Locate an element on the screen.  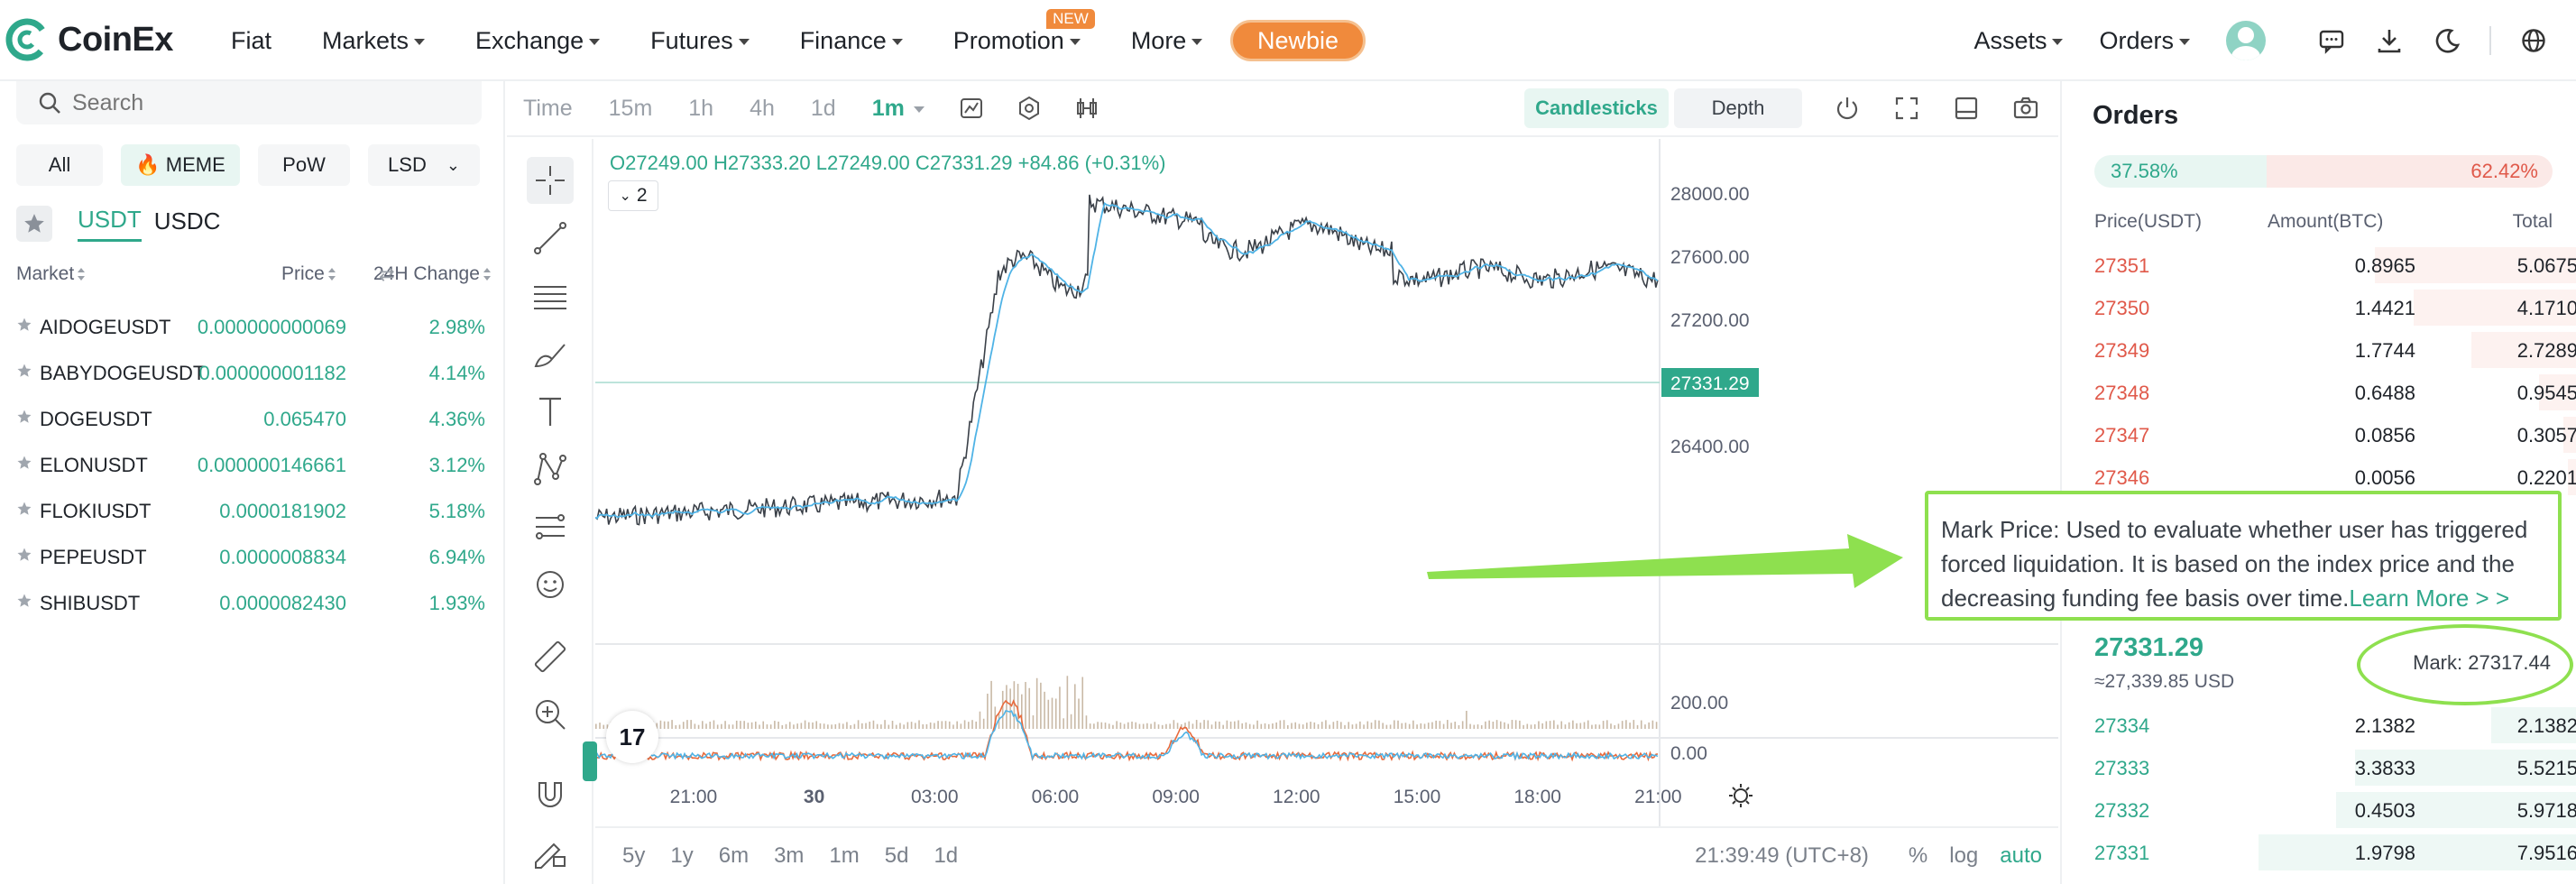
pattern-icon is located at coordinates (550, 469).